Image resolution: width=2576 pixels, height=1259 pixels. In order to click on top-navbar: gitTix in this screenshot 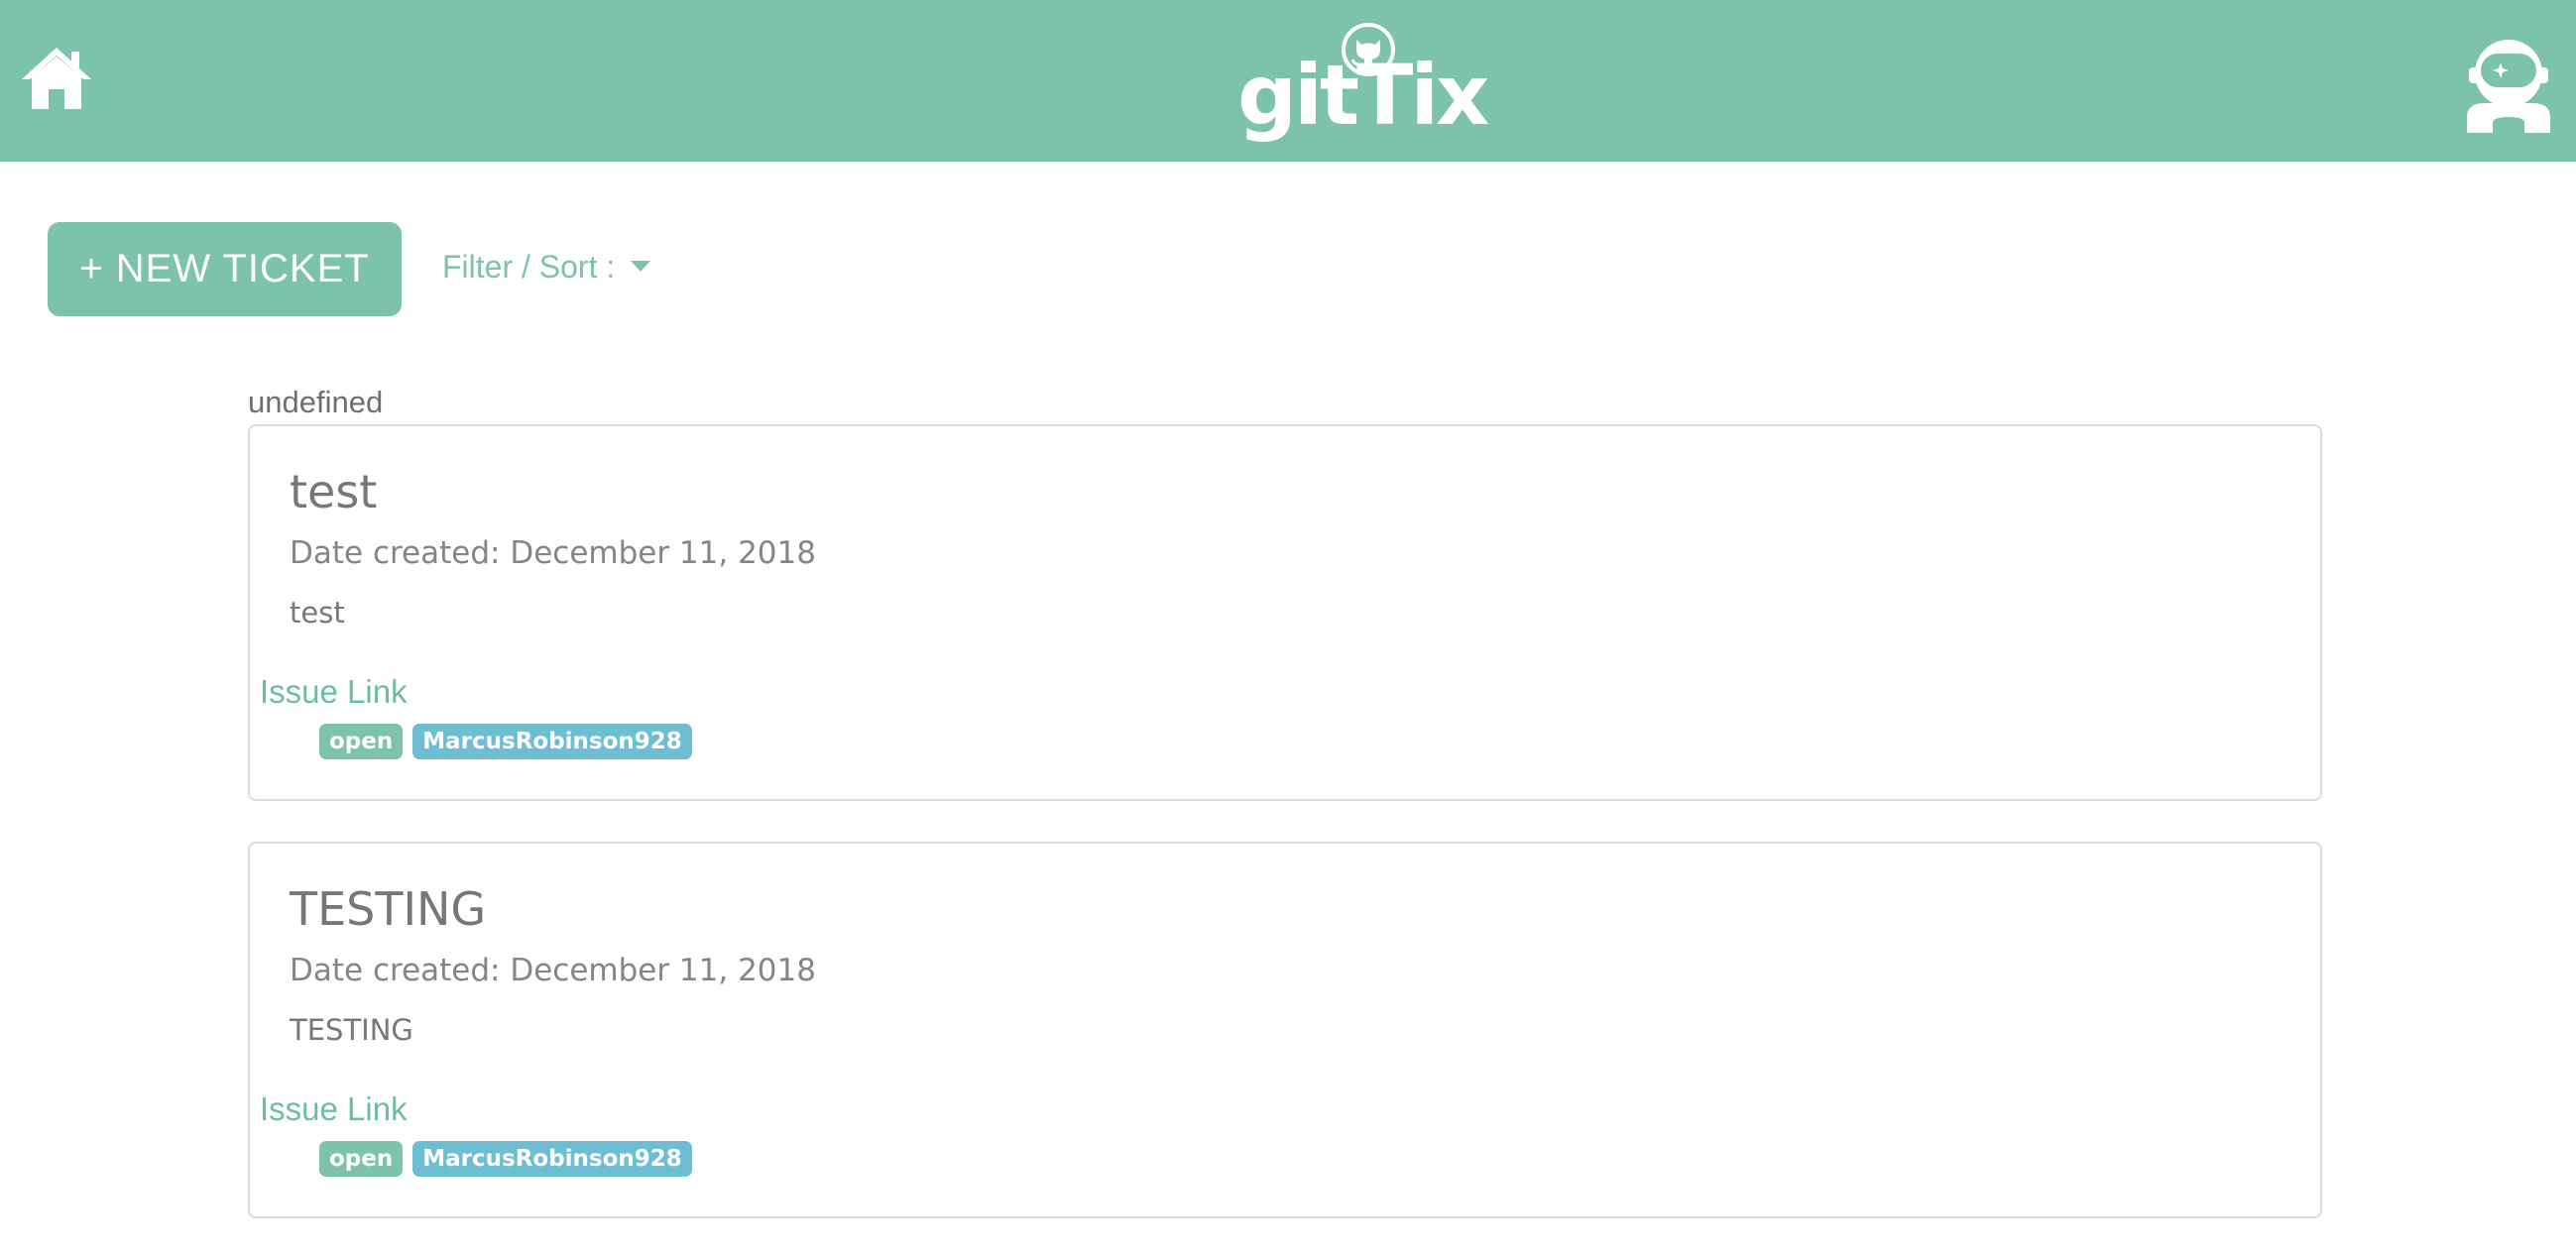, I will do `click(1288, 81)`.